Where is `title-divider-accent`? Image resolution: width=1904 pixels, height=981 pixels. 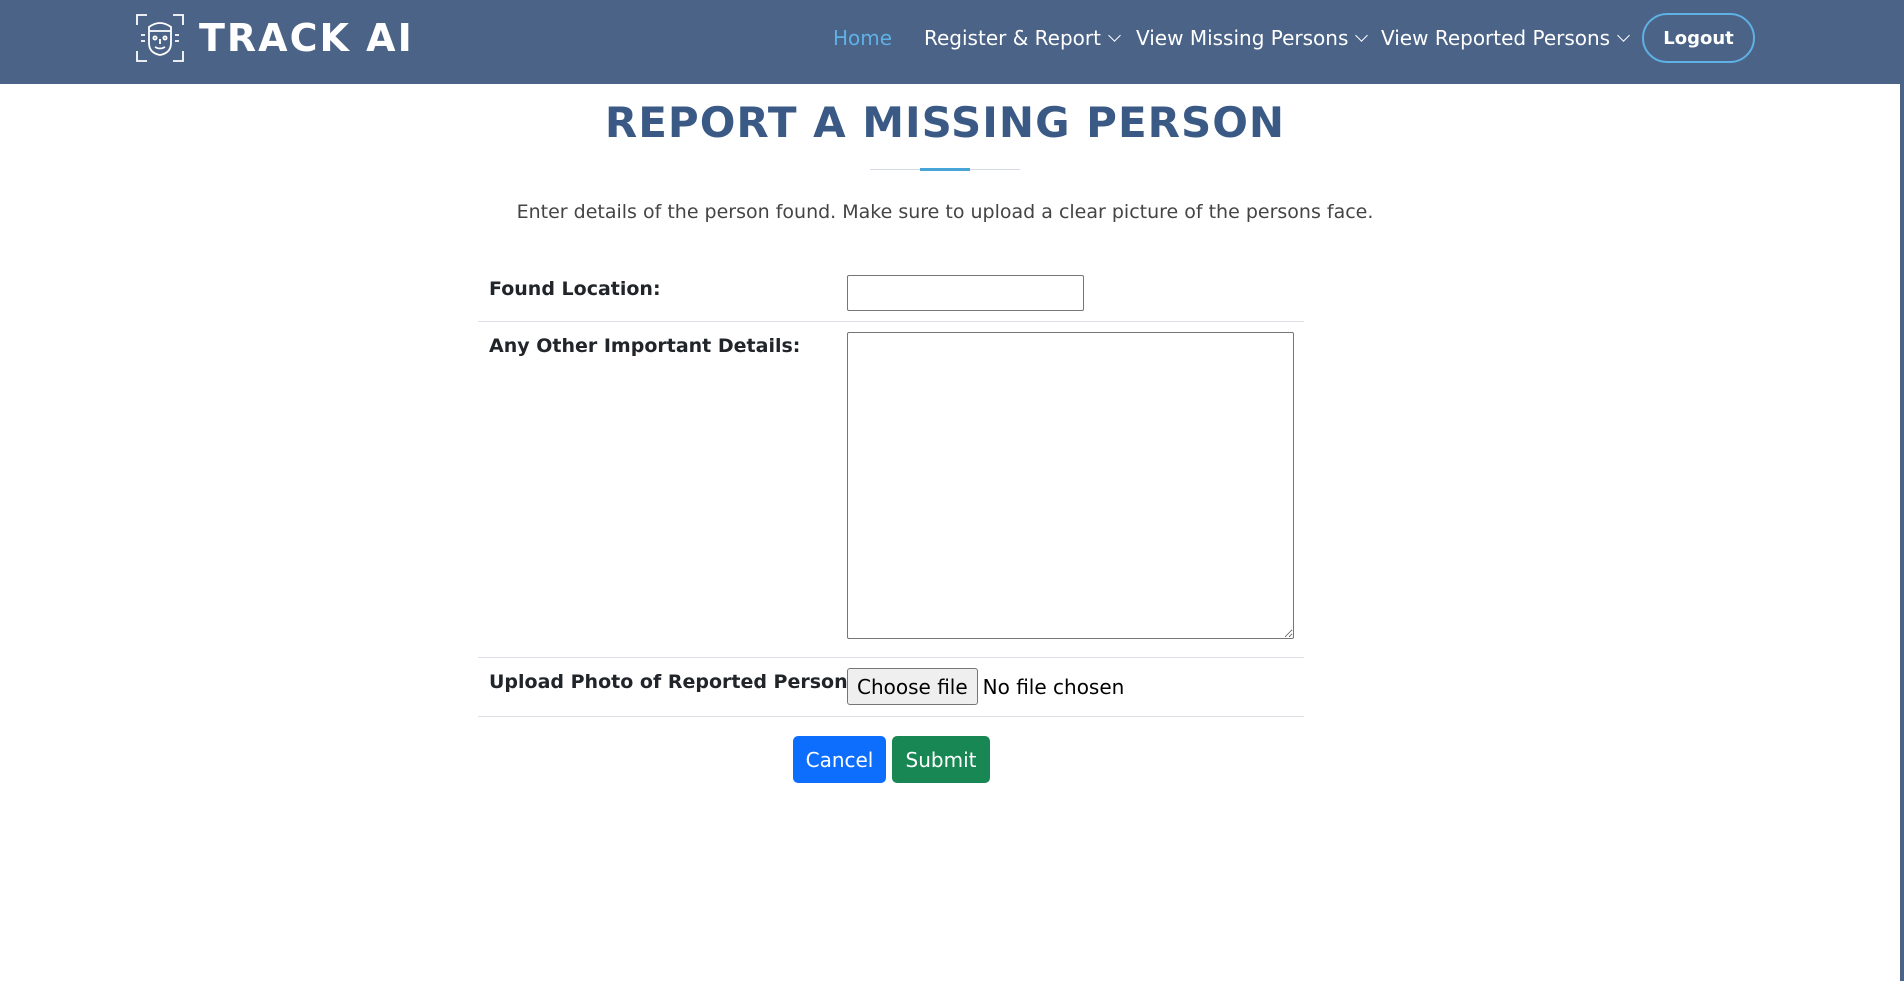 title-divider-accent is located at coordinates (945, 169).